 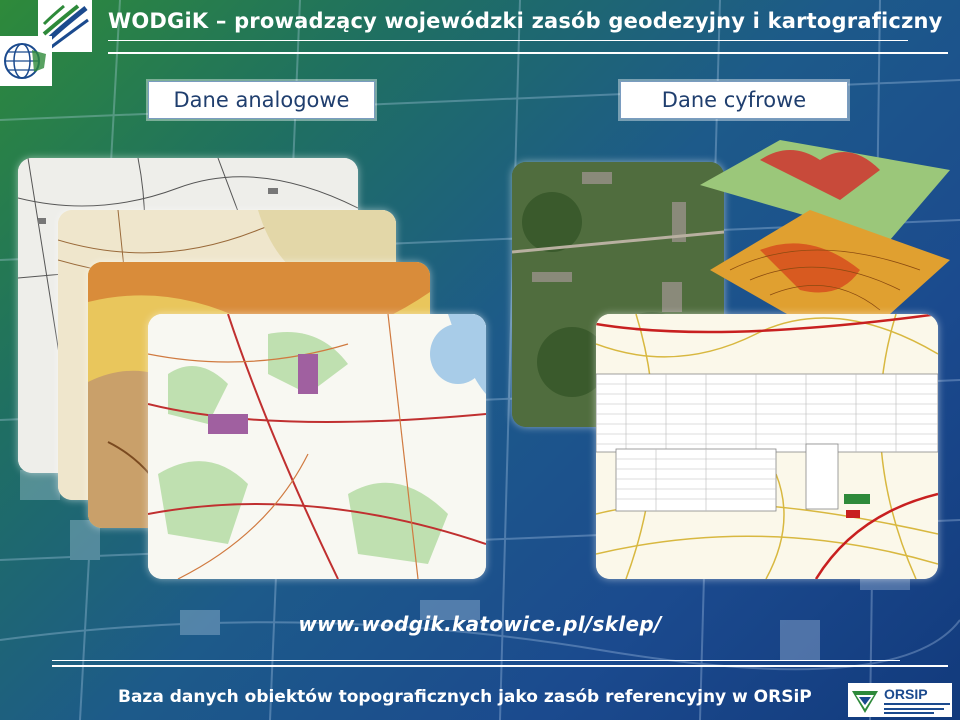 I want to click on region-logo, so click(x=26, y=61).